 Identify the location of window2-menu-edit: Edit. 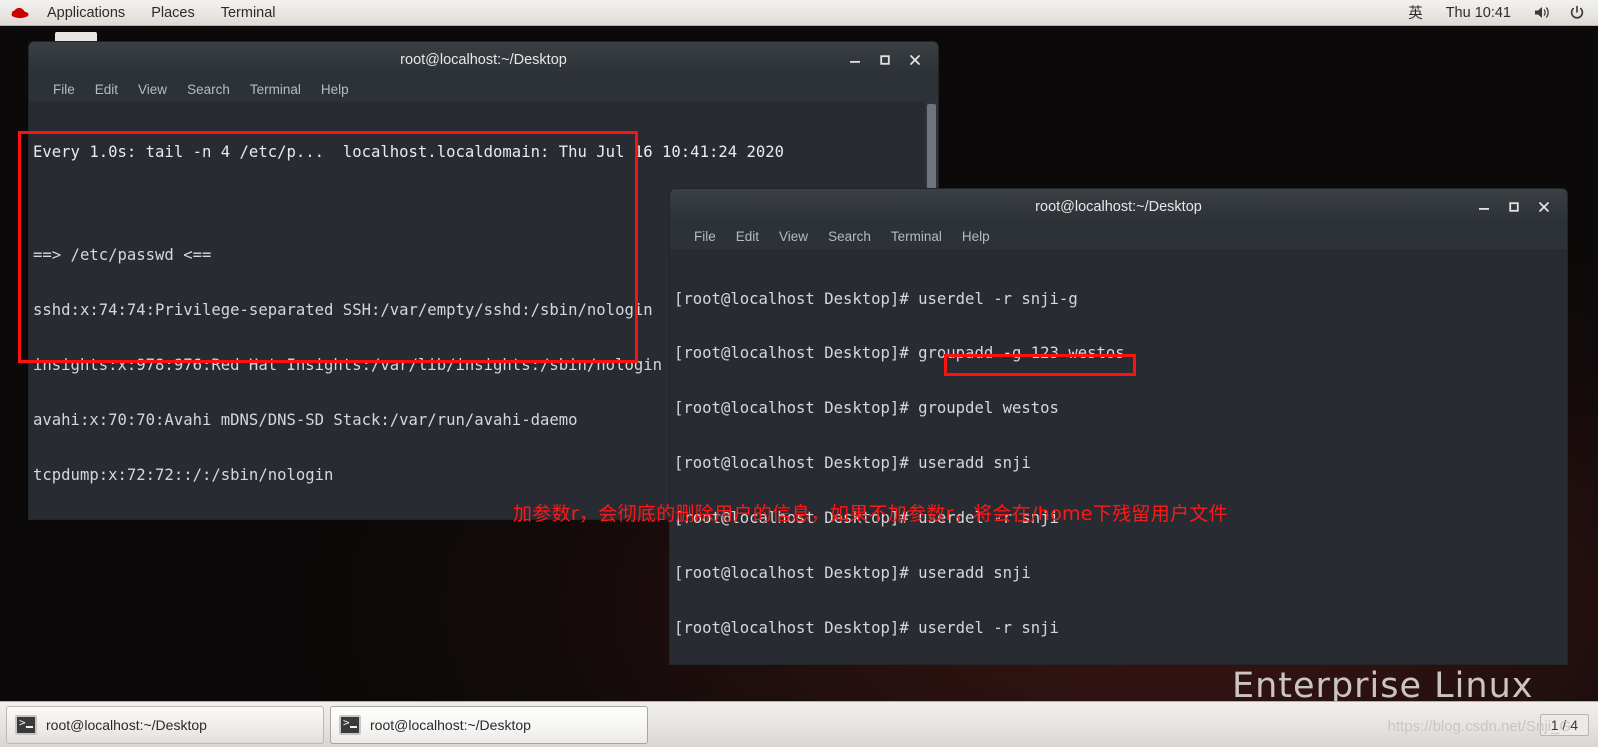
(747, 236).